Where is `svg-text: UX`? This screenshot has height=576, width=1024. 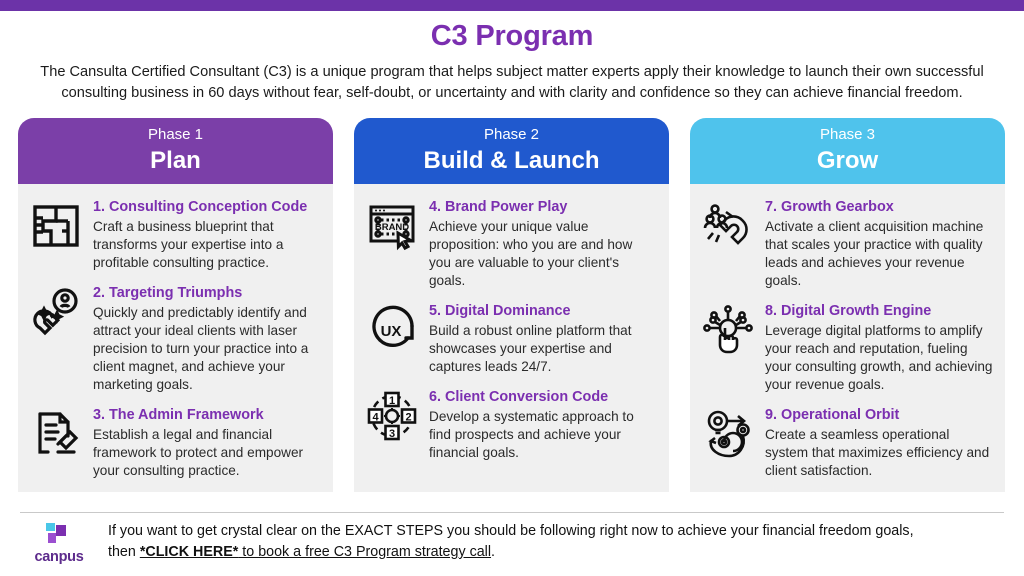
svg-text: UX is located at coordinates (391, 331).